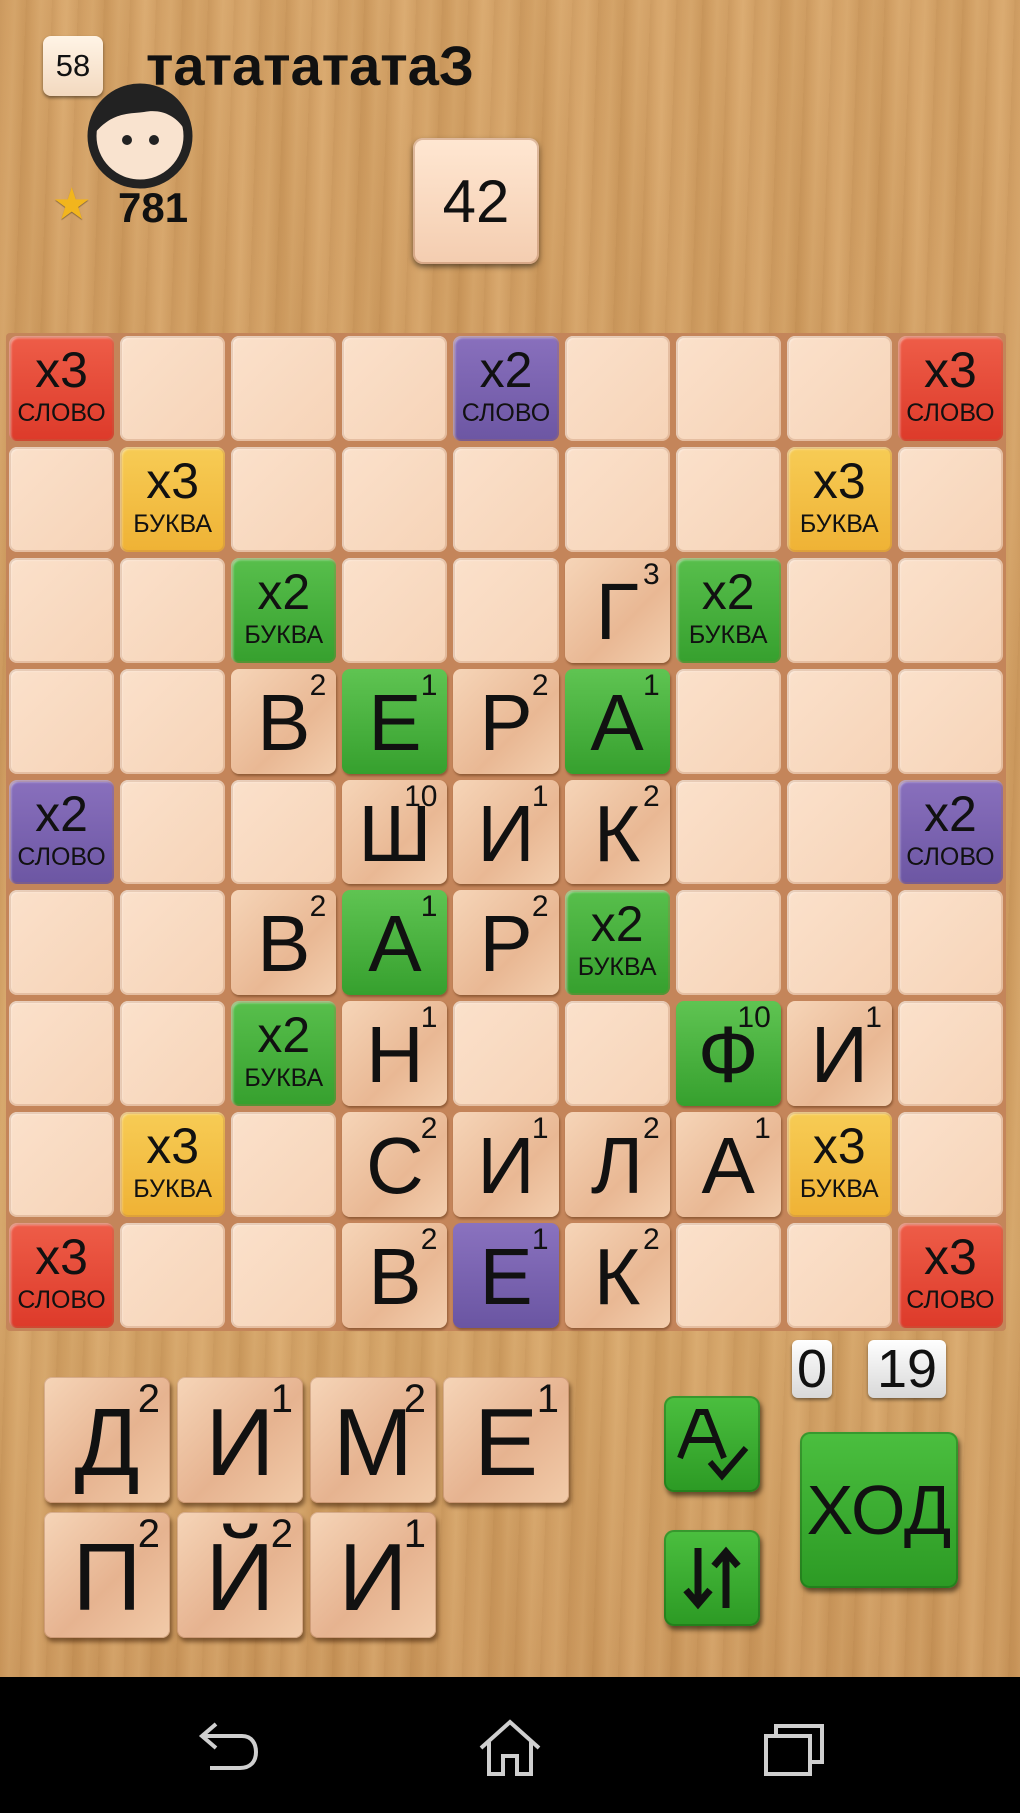 This screenshot has height=1813, width=1020. Describe the element at coordinates (395, 832) in the screenshot. I see `board-tile: Ш 10` at that location.